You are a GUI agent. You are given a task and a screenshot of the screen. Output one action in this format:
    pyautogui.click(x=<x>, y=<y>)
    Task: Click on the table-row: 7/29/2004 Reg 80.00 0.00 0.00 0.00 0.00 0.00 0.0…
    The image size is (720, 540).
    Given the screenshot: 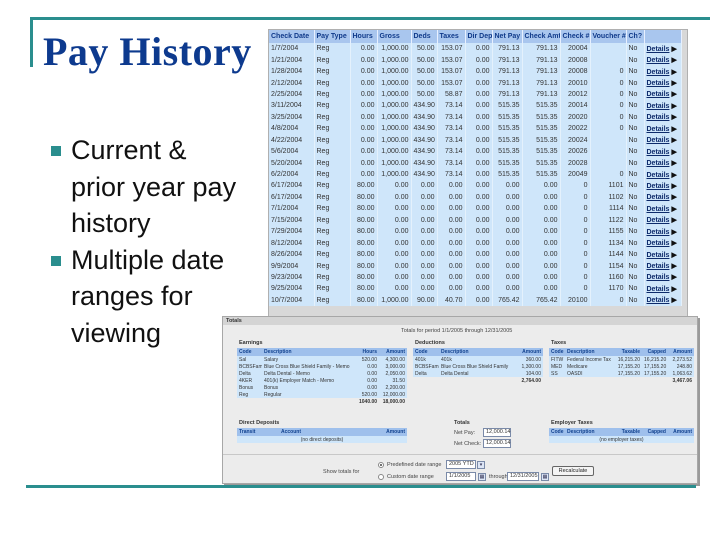 What is the action you would take?
    pyautogui.click(x=475, y=232)
    